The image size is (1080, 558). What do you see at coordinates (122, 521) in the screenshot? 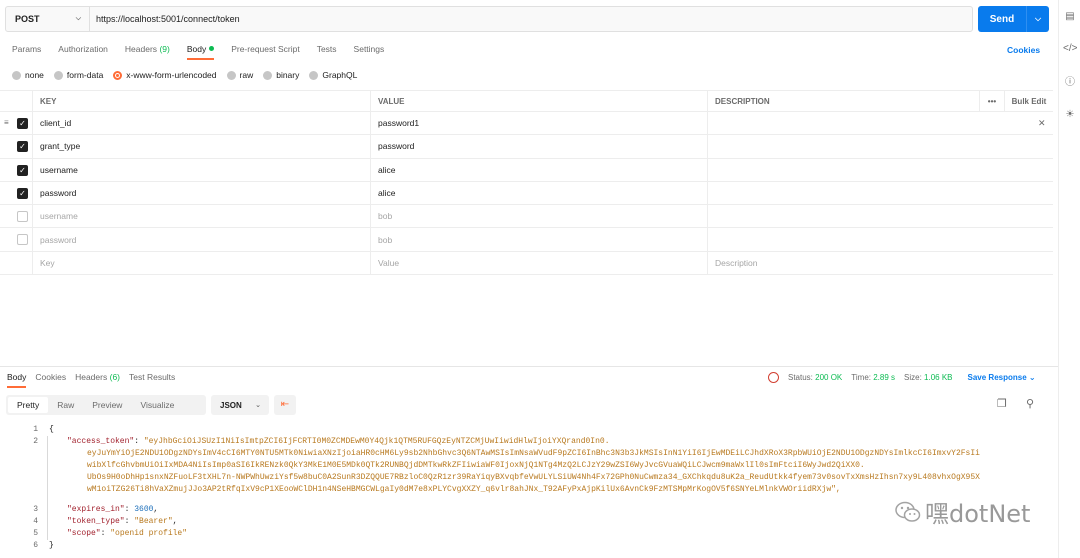
I see `json-line-token-type: "token_type": "Bearer",` at bounding box center [122, 521].